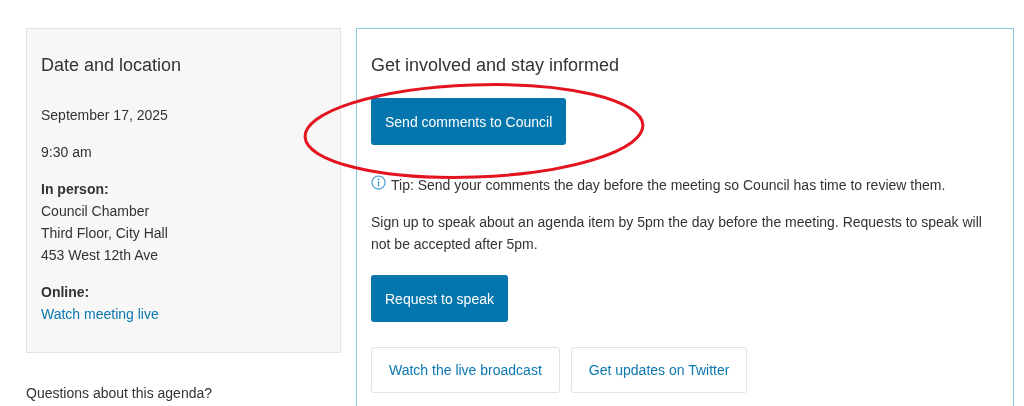  What do you see at coordinates (378, 182) in the screenshot?
I see `info-icon` at bounding box center [378, 182].